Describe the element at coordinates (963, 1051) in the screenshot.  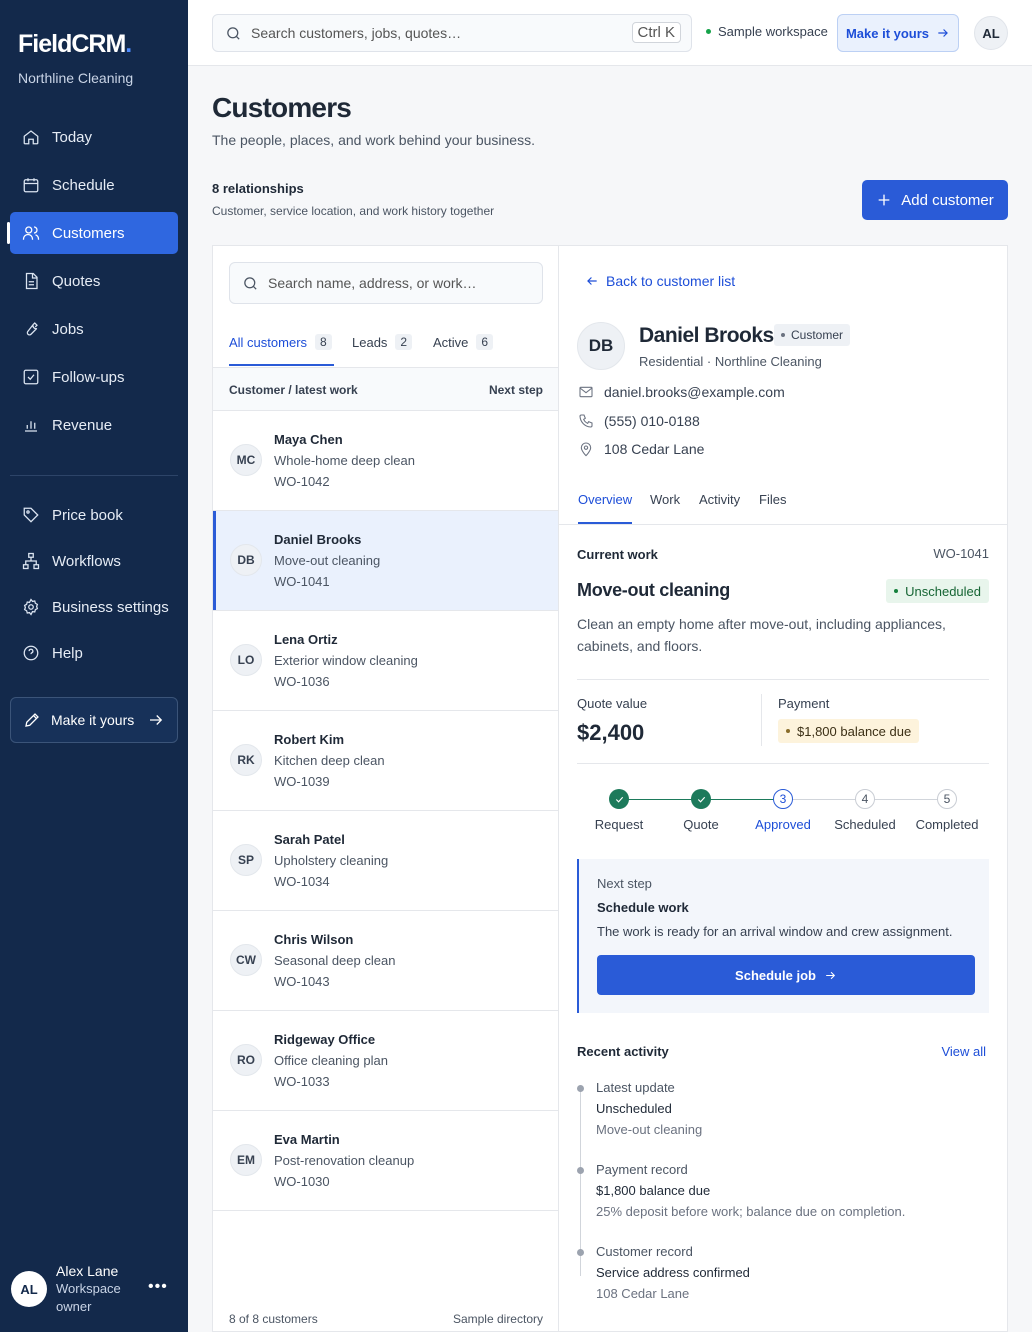
I see `view-all-link: View all` at that location.